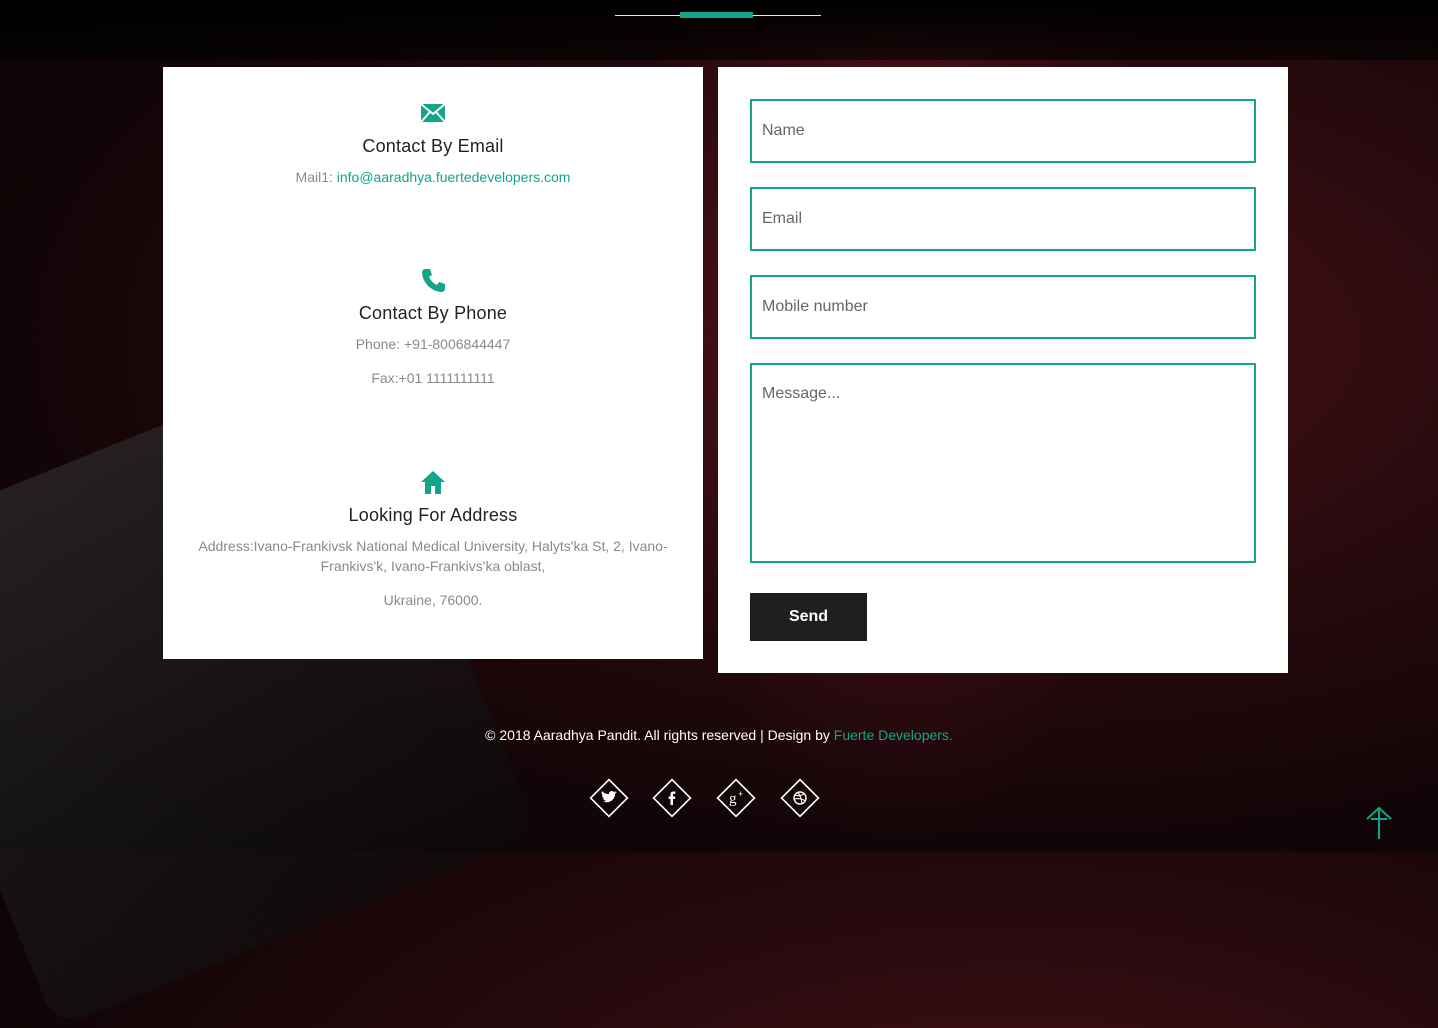  Describe the element at coordinates (1003, 219) in the screenshot. I see `email-input` at that location.